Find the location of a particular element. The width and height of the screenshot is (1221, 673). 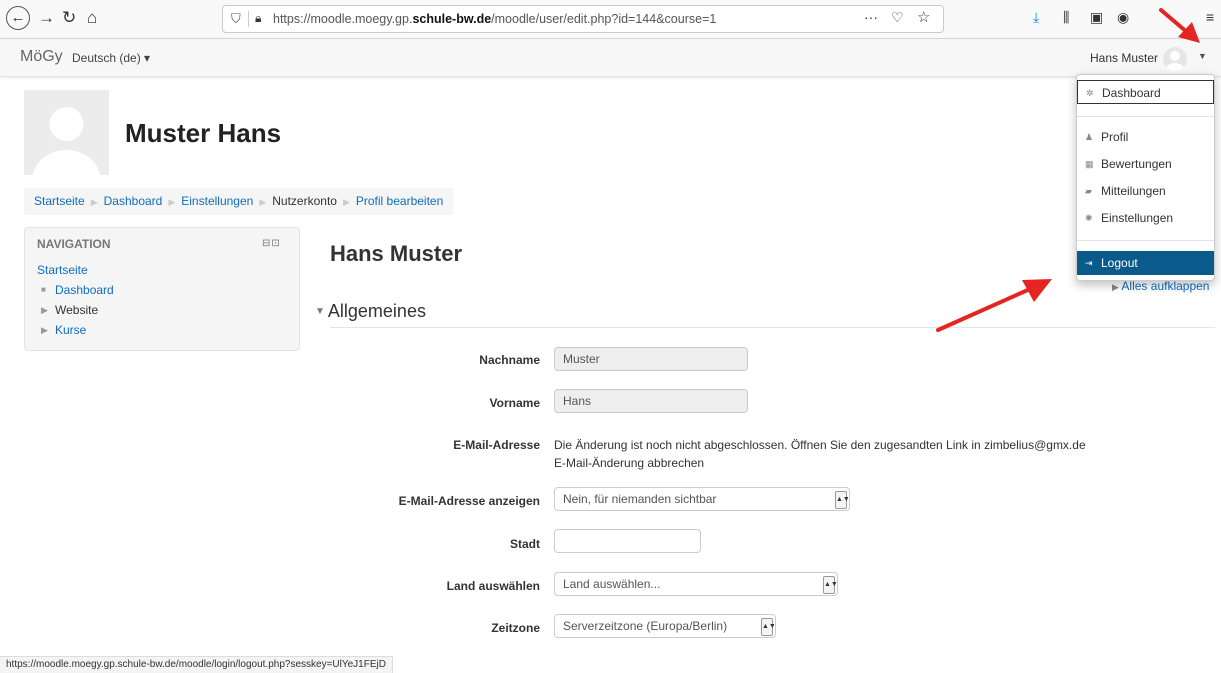

bookmark-star-icon: ☆ is located at coordinates (923, 17).